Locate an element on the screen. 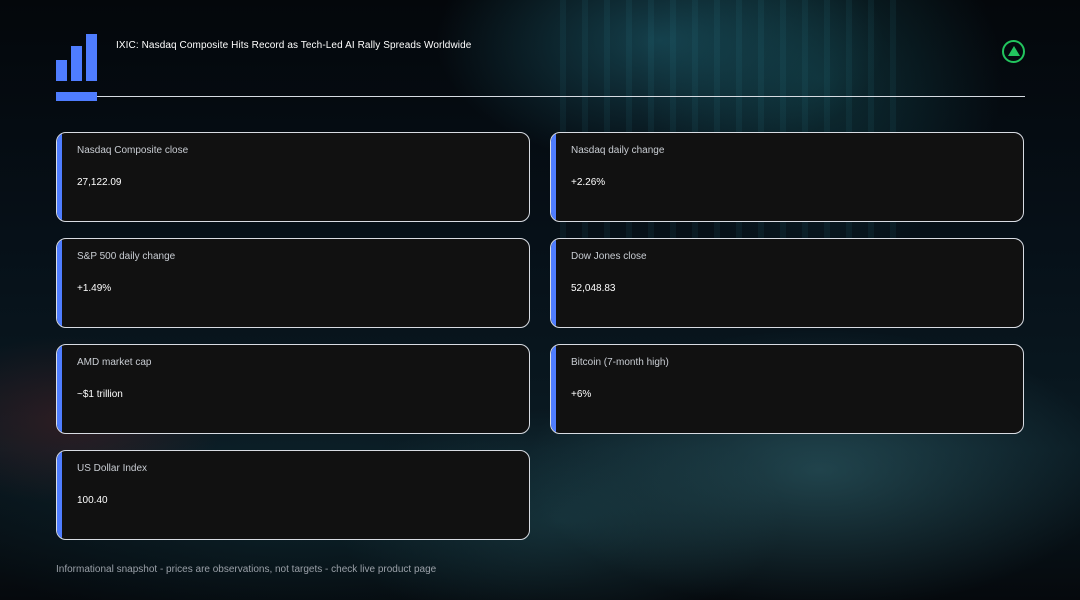  stat-label: AMD market cap is located at coordinates (114, 362).